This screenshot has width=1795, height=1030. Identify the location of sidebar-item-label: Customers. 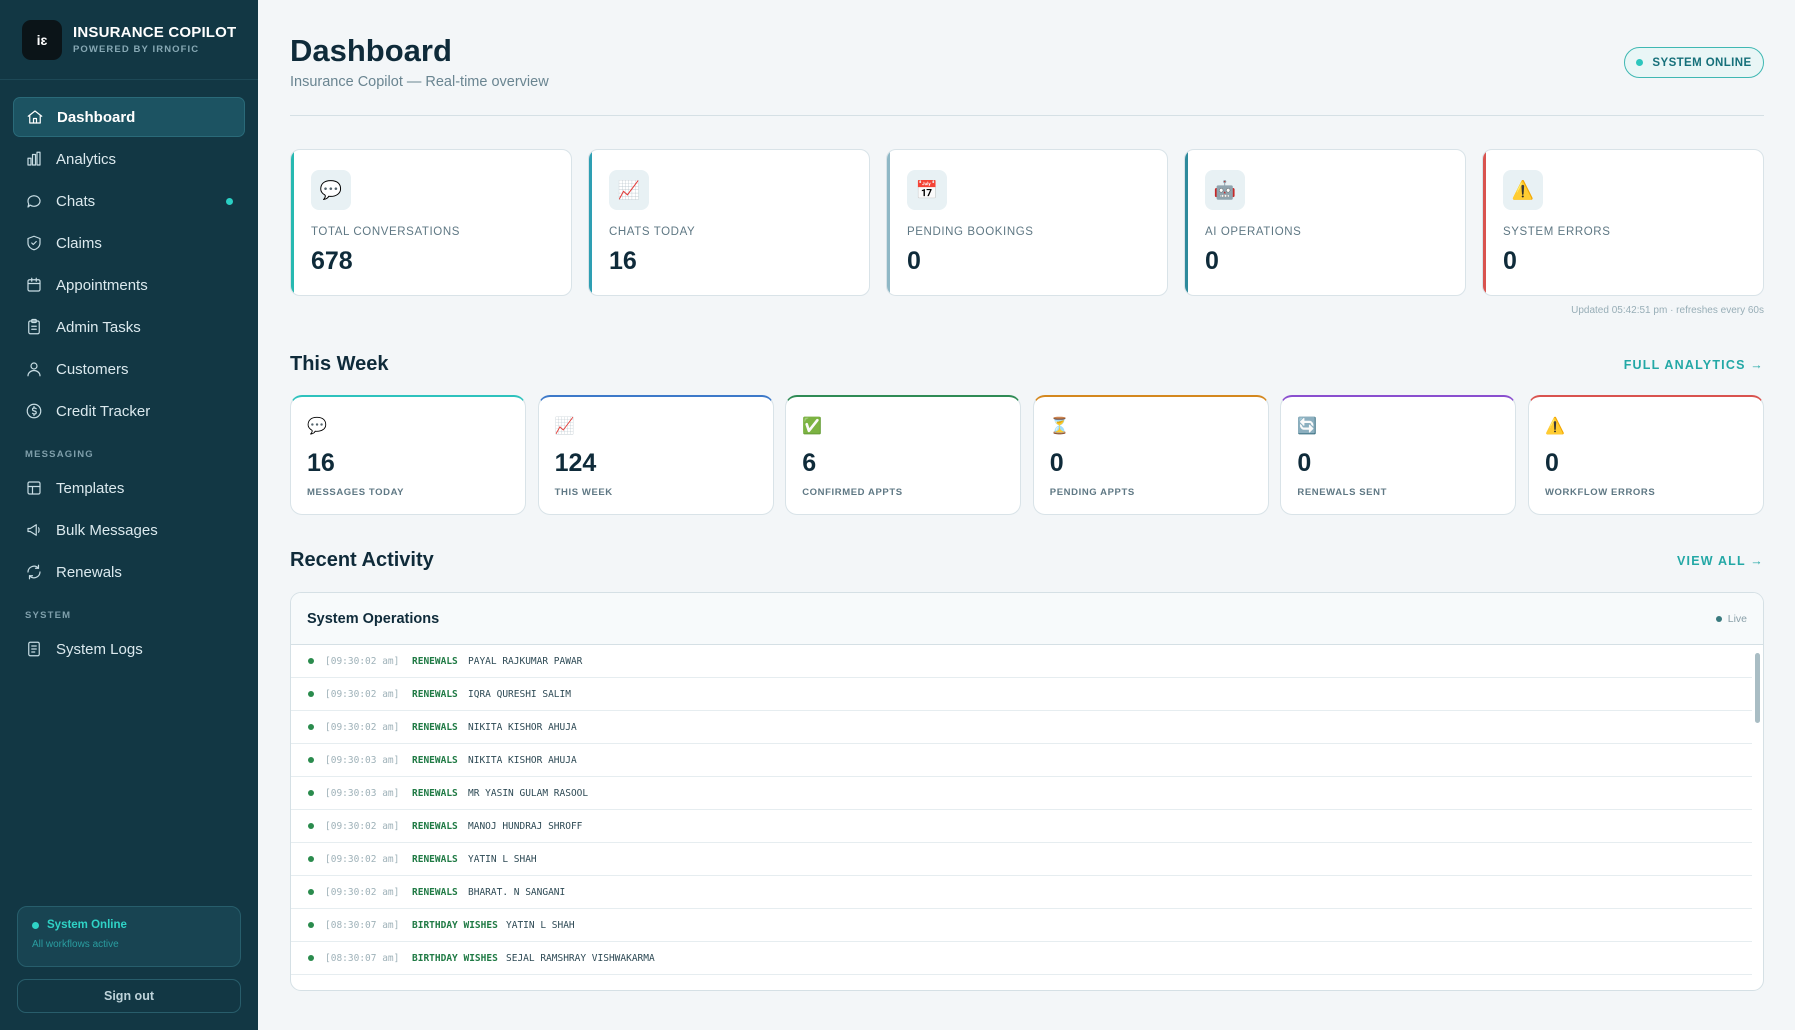
(92, 369).